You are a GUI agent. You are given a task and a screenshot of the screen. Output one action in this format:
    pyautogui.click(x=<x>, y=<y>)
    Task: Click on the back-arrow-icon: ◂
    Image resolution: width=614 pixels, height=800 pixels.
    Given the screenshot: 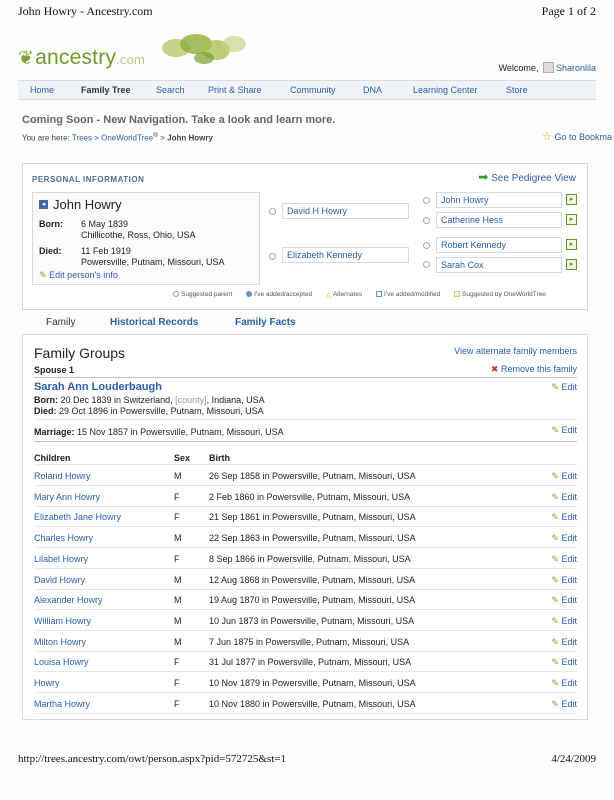 What is the action you would take?
    pyautogui.click(x=43, y=204)
    